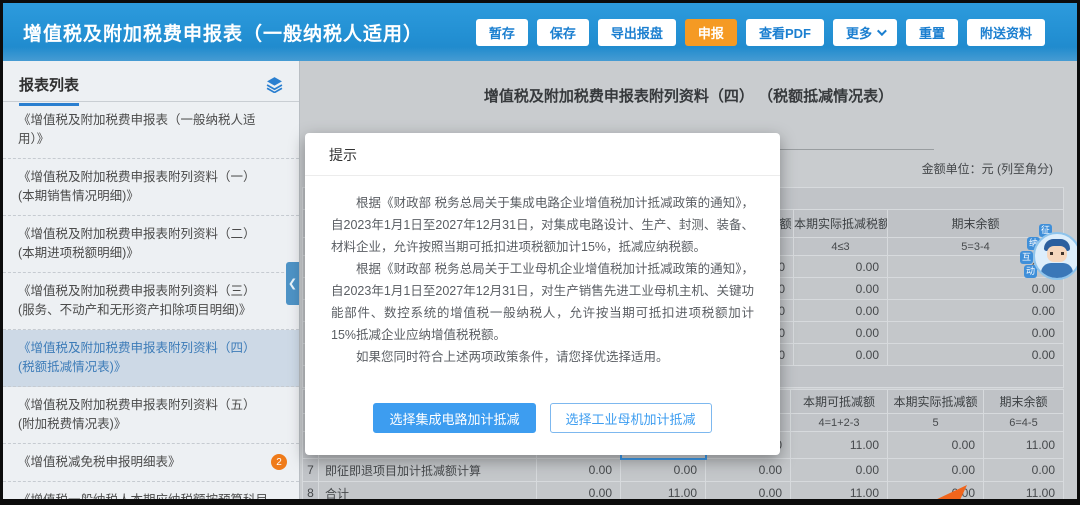  What do you see at coordinates (151, 358) in the screenshot?
I see `sidebar-item-appendix-4: 《增值税及附加税费申报表附列资料（四）(税额抵减情况表)》` at bounding box center [151, 358].